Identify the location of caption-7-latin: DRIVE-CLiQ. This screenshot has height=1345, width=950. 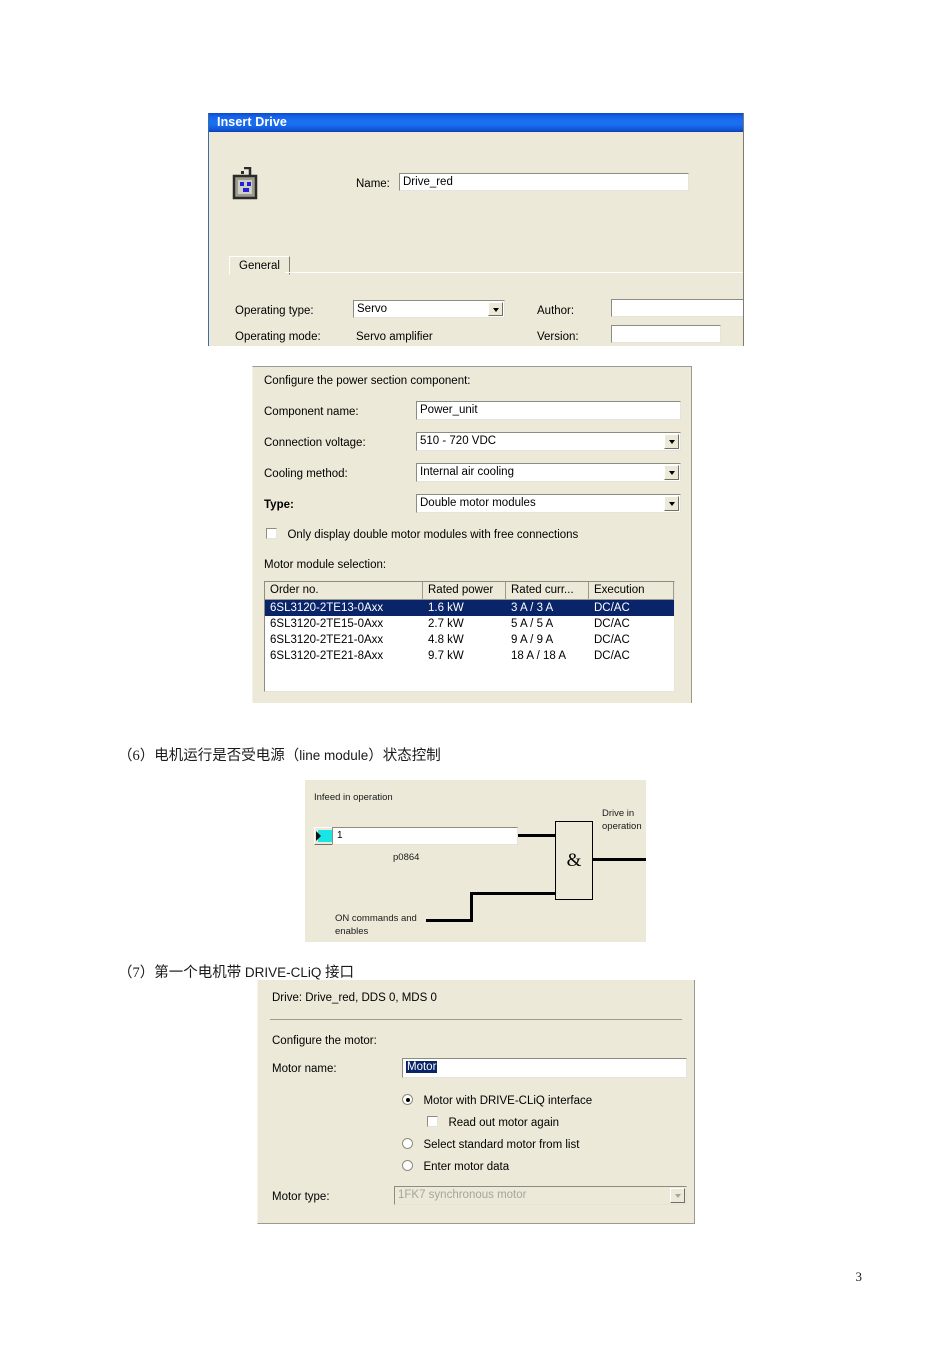
(283, 972).